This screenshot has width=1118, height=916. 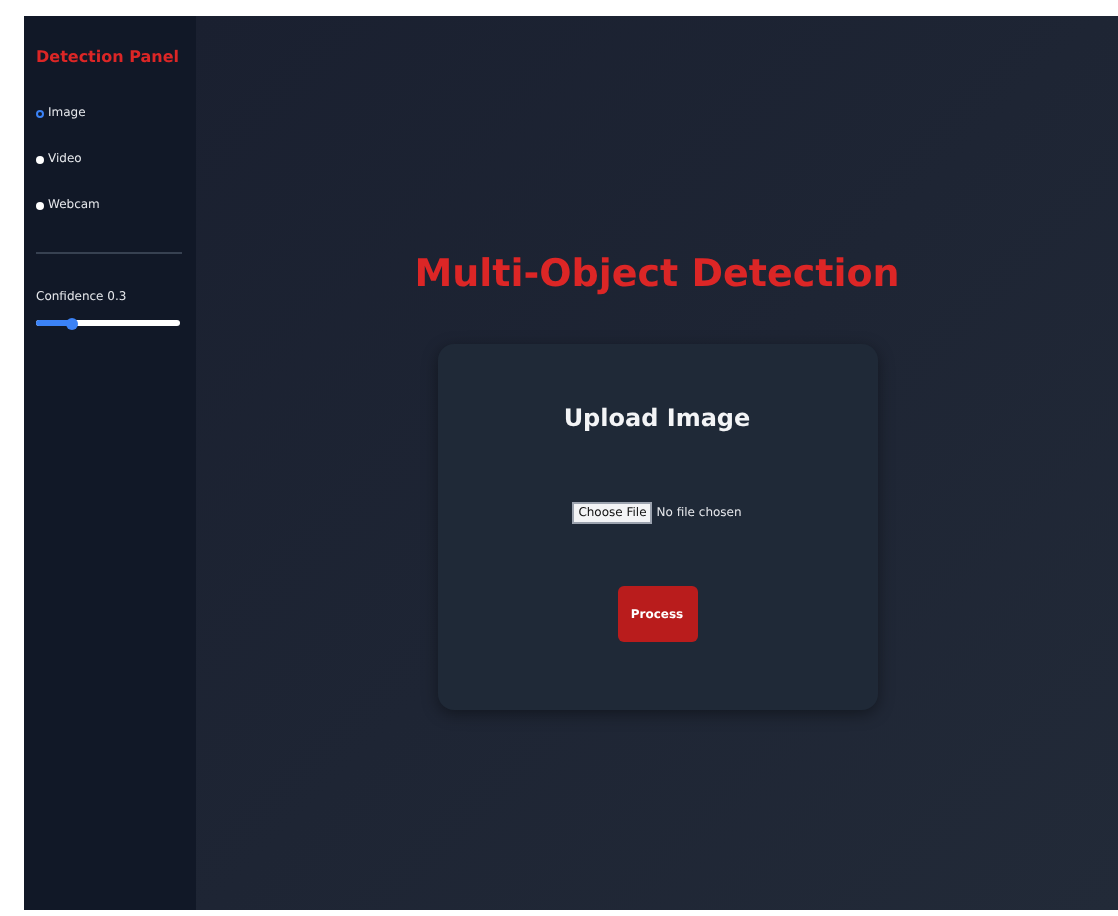 What do you see at coordinates (657, 418) in the screenshot?
I see `card-title: Upload Image` at bounding box center [657, 418].